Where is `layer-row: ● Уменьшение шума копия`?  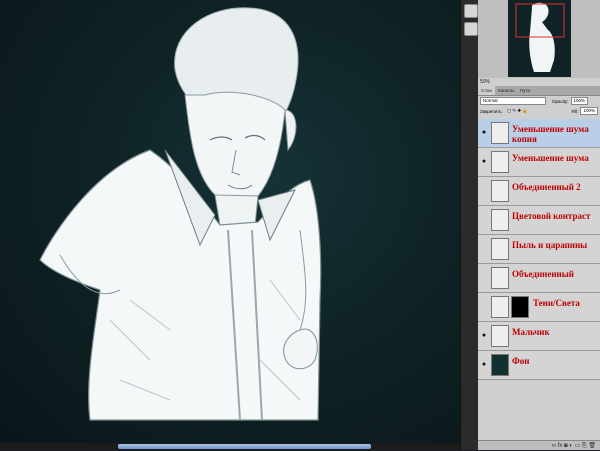
layer-row: ● Уменьшение шума копия is located at coordinates (539, 133).